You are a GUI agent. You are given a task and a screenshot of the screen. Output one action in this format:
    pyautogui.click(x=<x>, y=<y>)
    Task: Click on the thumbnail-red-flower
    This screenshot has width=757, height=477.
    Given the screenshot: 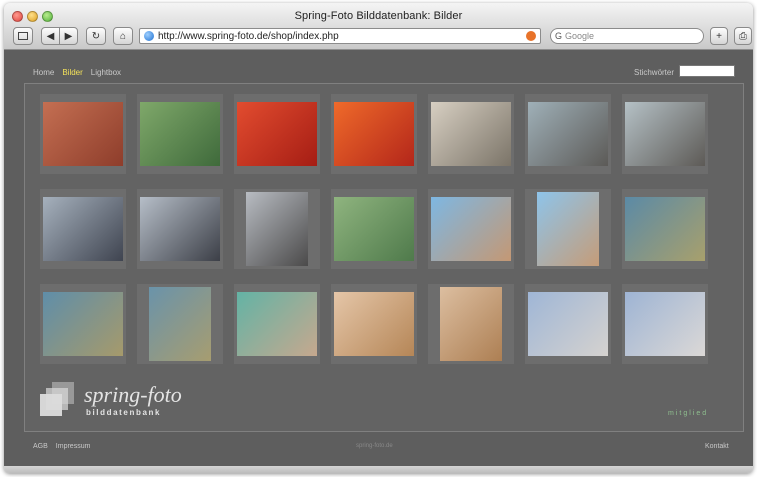 What is the action you would take?
    pyautogui.click(x=277, y=134)
    